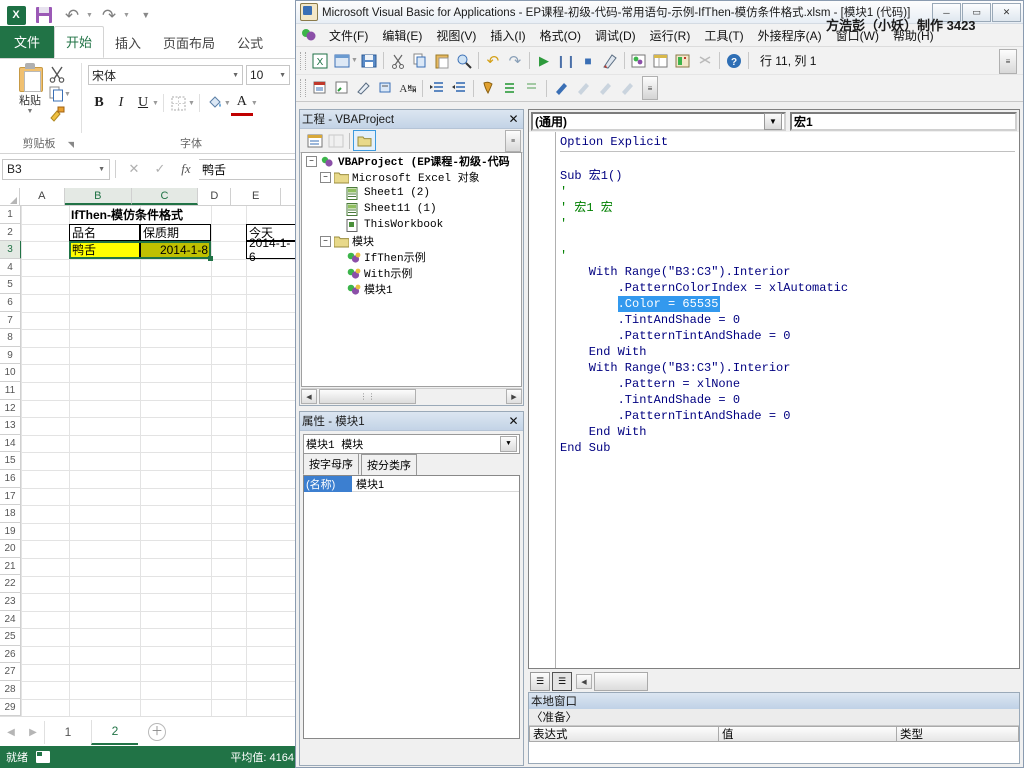  I want to click on view-object-icon, so click(335, 140).